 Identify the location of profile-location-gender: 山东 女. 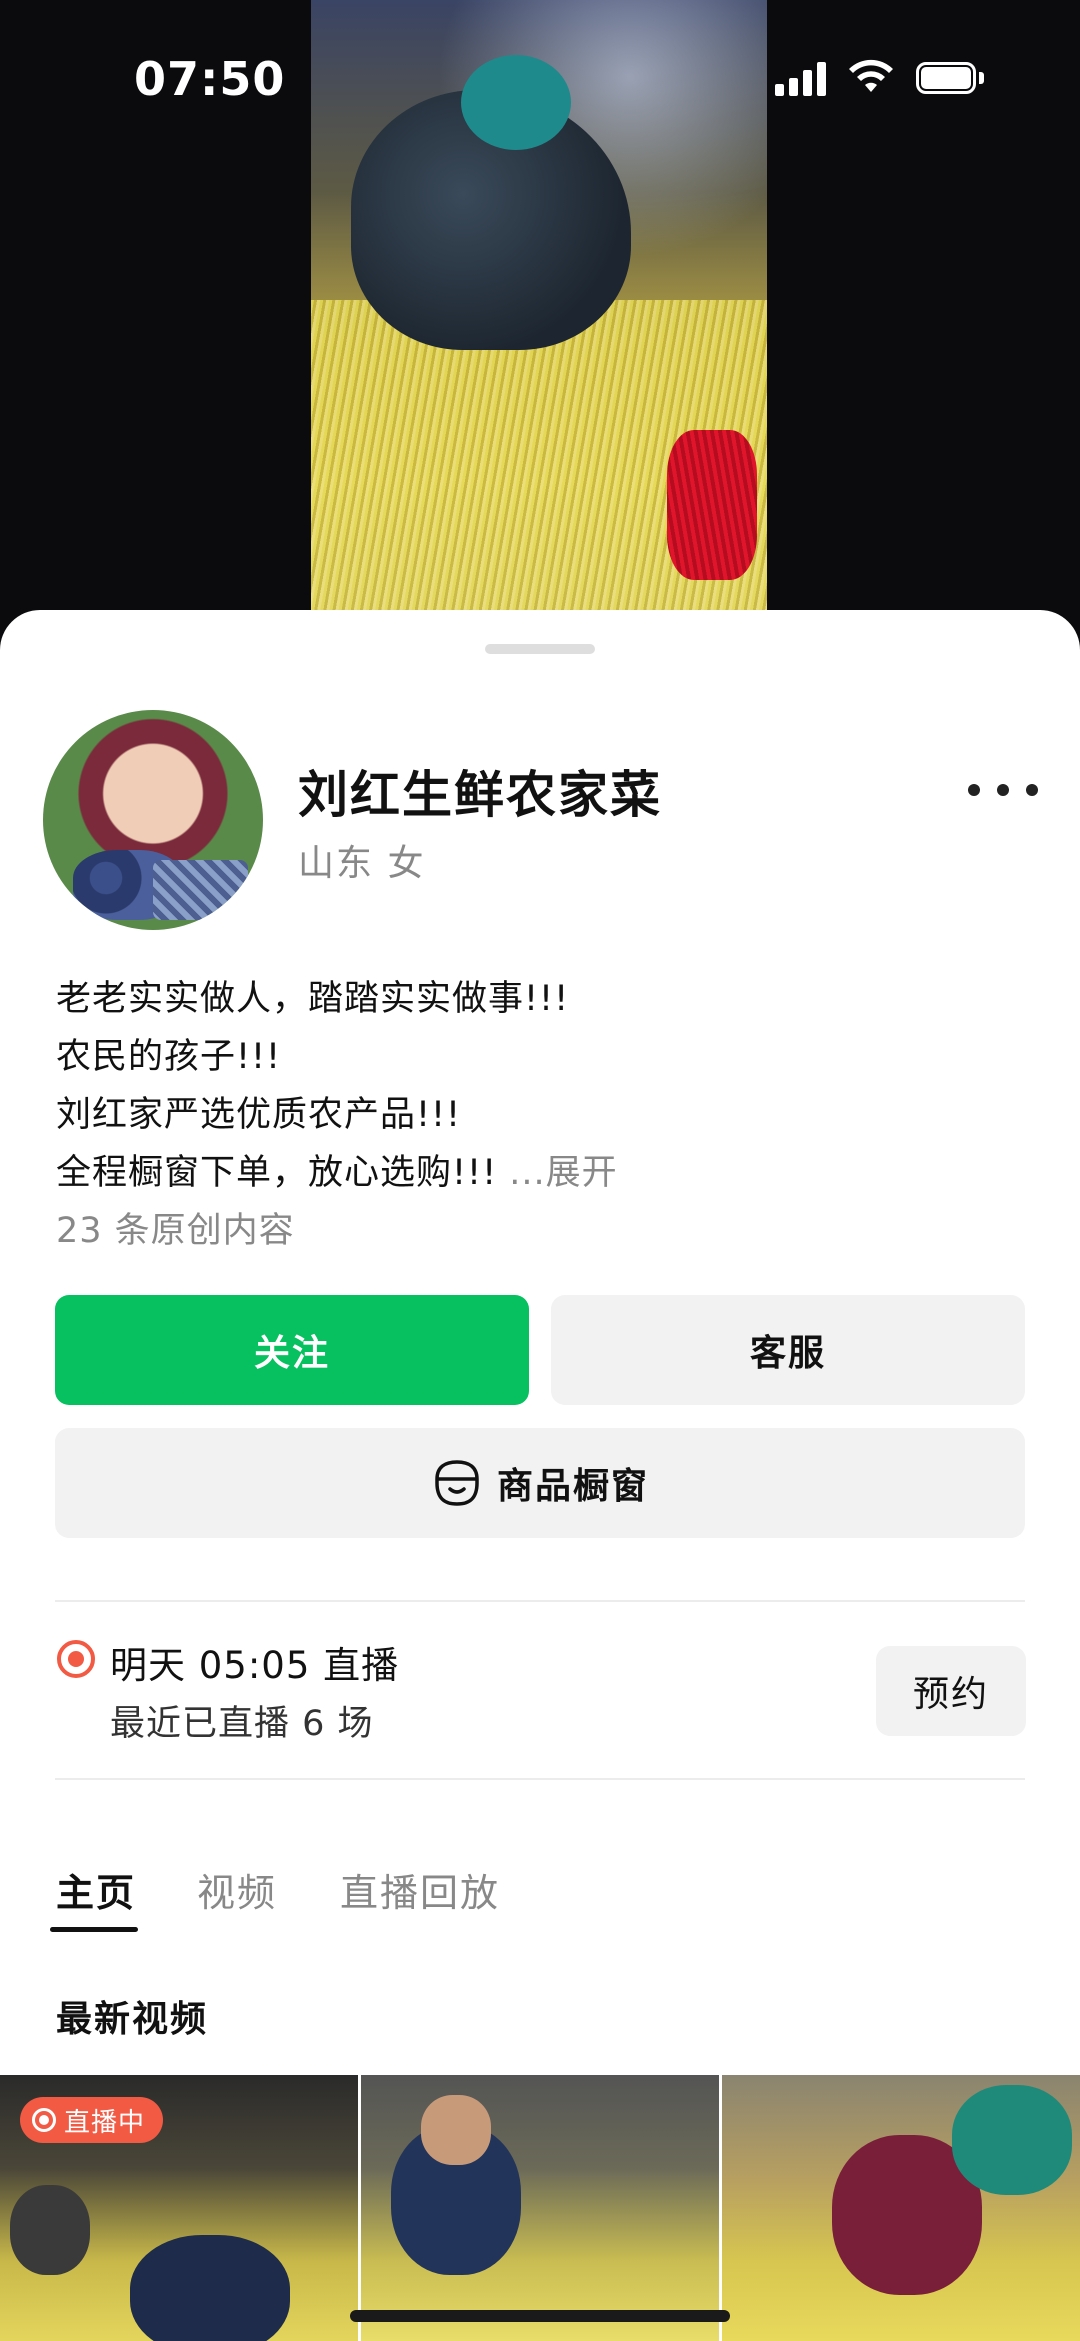
(362, 863).